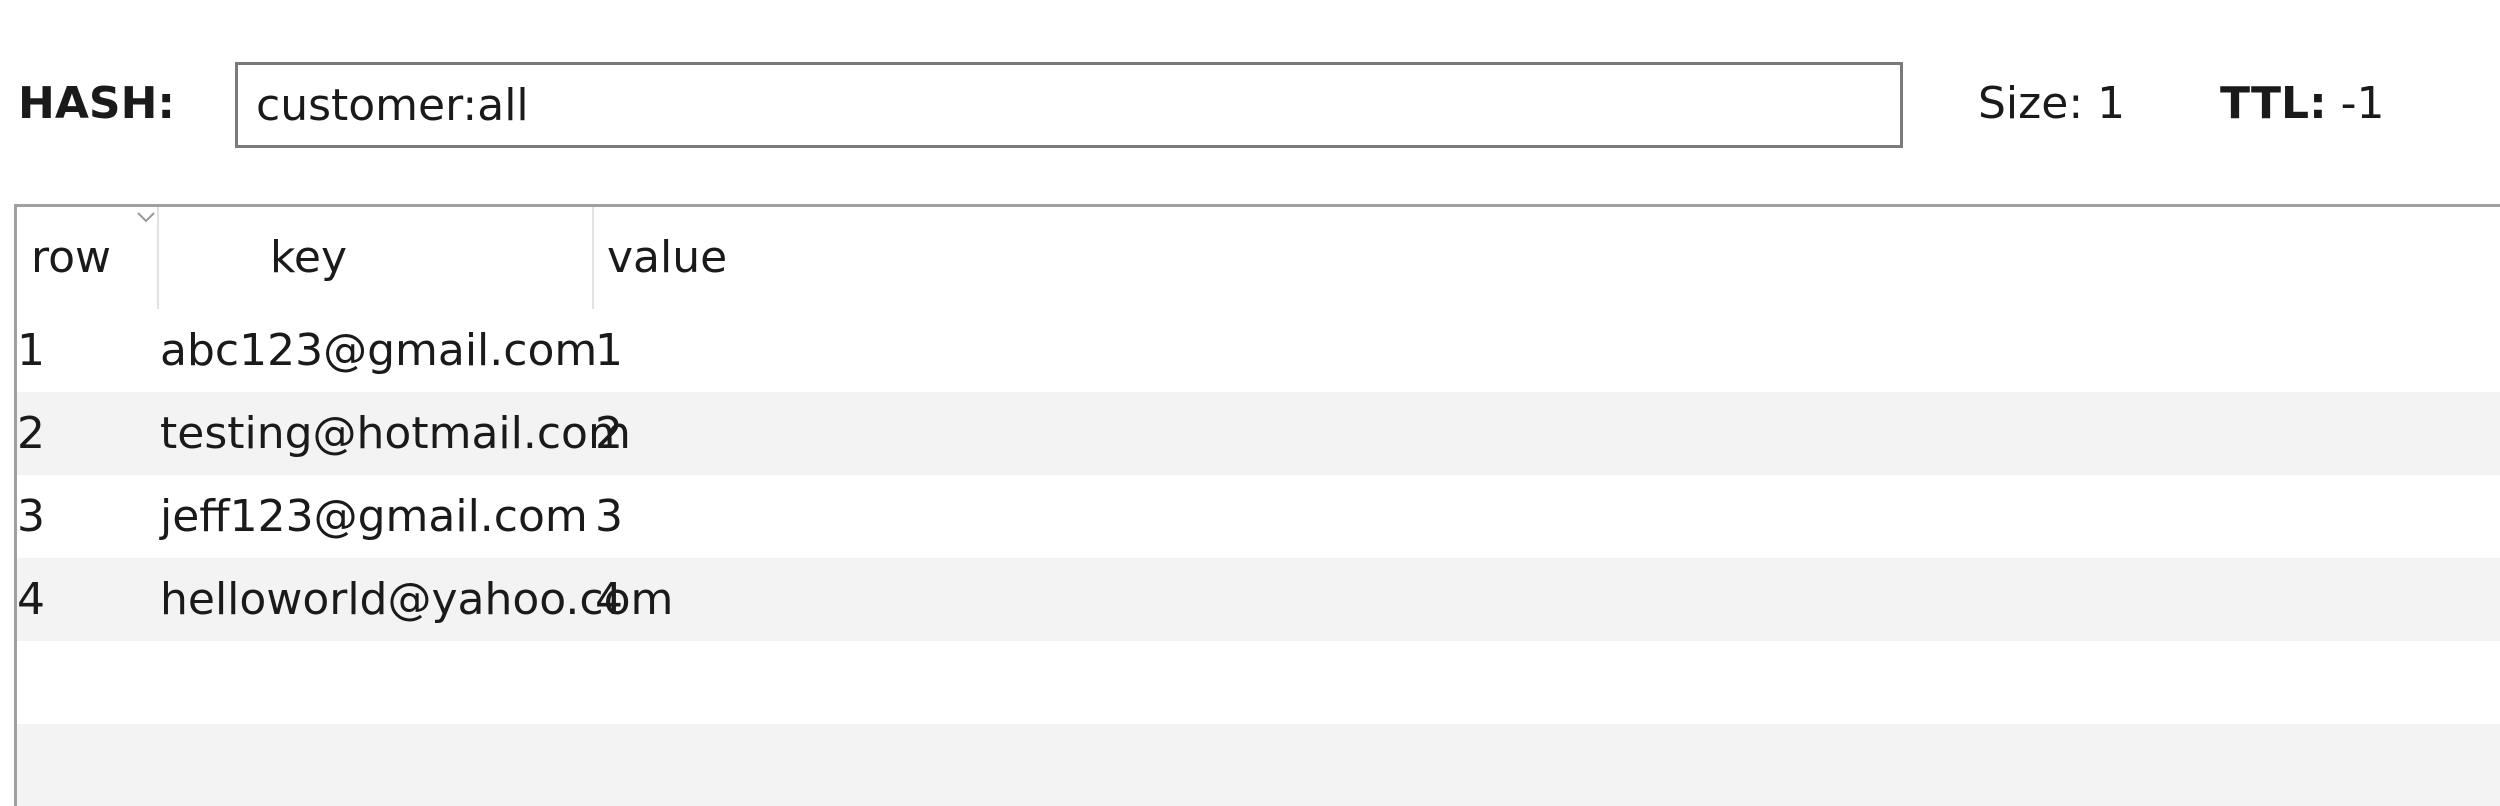 This screenshot has width=2500, height=806. Describe the element at coordinates (374, 516) in the screenshot. I see `key-cell: jeff123@gmail.com` at that location.